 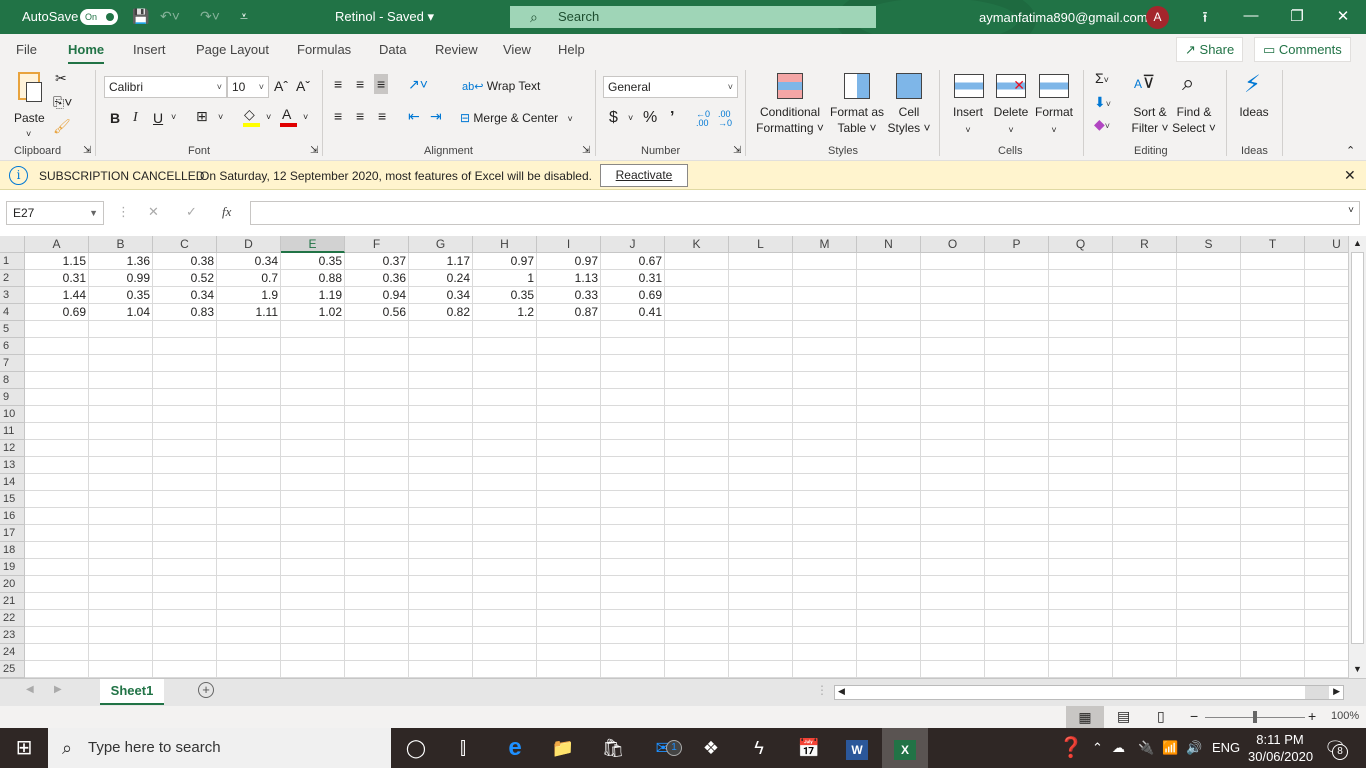 What do you see at coordinates (1273, 550) in the screenshot?
I see `cell-T18` at bounding box center [1273, 550].